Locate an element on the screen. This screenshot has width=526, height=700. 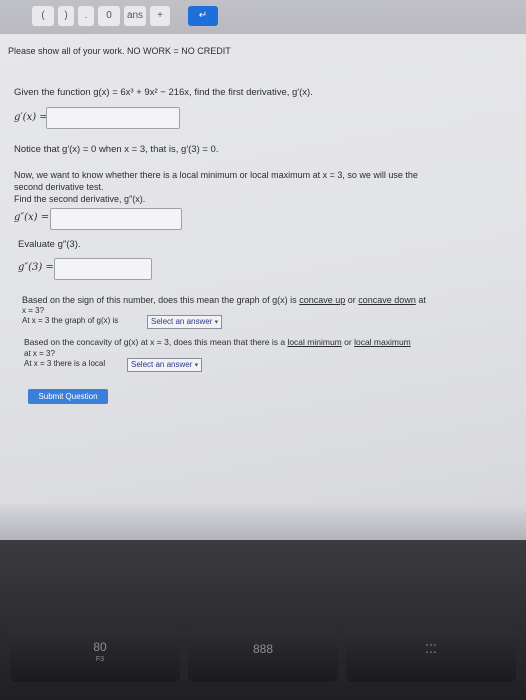
local-maximum-link: local maximum is located at coordinates (382, 342).